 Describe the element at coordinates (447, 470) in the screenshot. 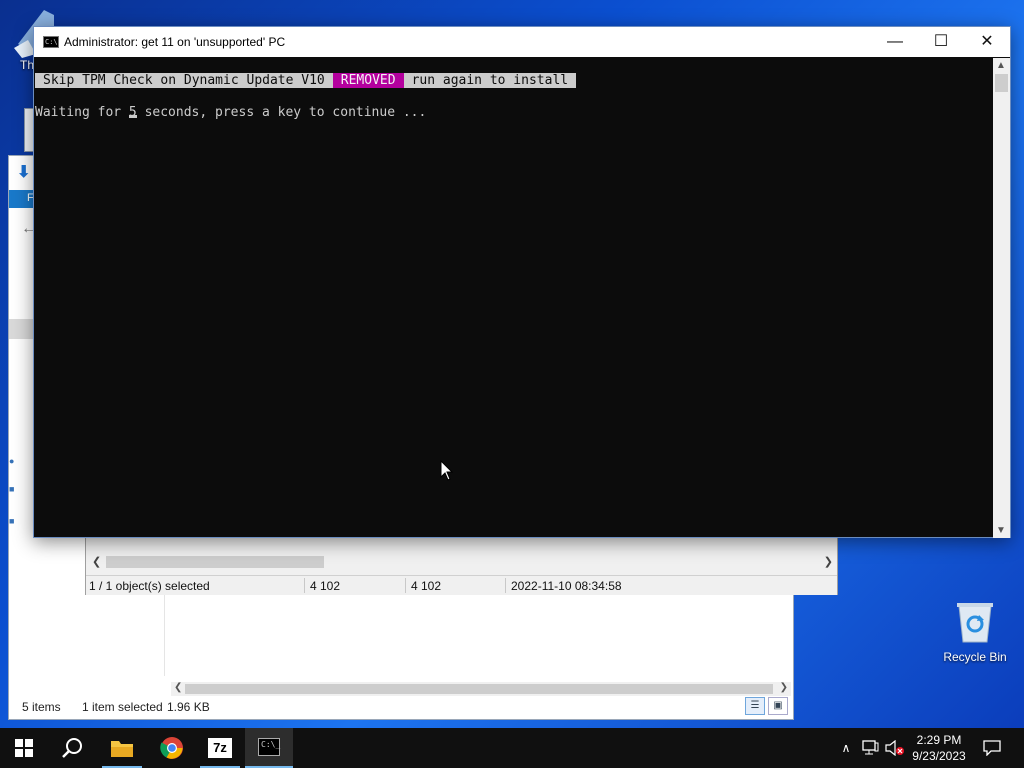

I see `mouse-pointer-icon` at that location.